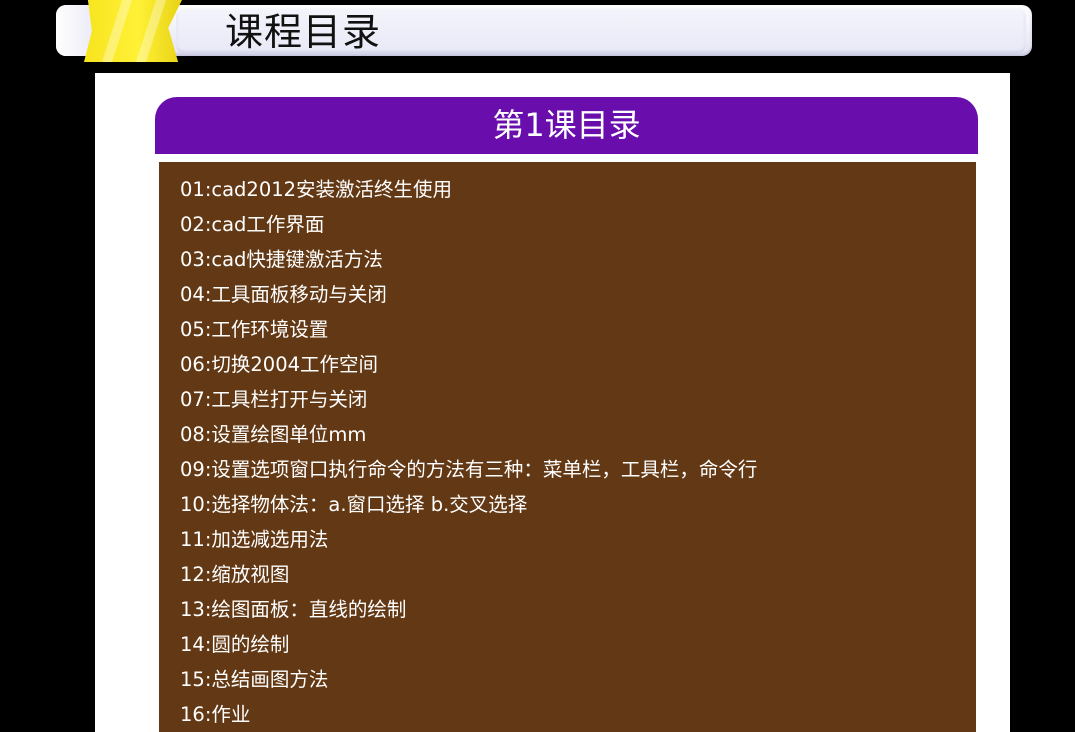  What do you see at coordinates (215, 714) in the screenshot?
I see `lesson-item: 16:作业` at bounding box center [215, 714].